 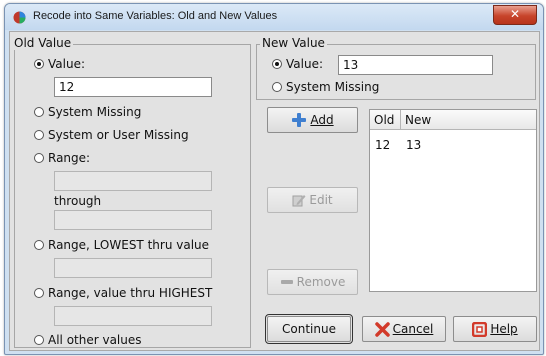 I want to click on column-header-new: New, so click(x=468, y=120).